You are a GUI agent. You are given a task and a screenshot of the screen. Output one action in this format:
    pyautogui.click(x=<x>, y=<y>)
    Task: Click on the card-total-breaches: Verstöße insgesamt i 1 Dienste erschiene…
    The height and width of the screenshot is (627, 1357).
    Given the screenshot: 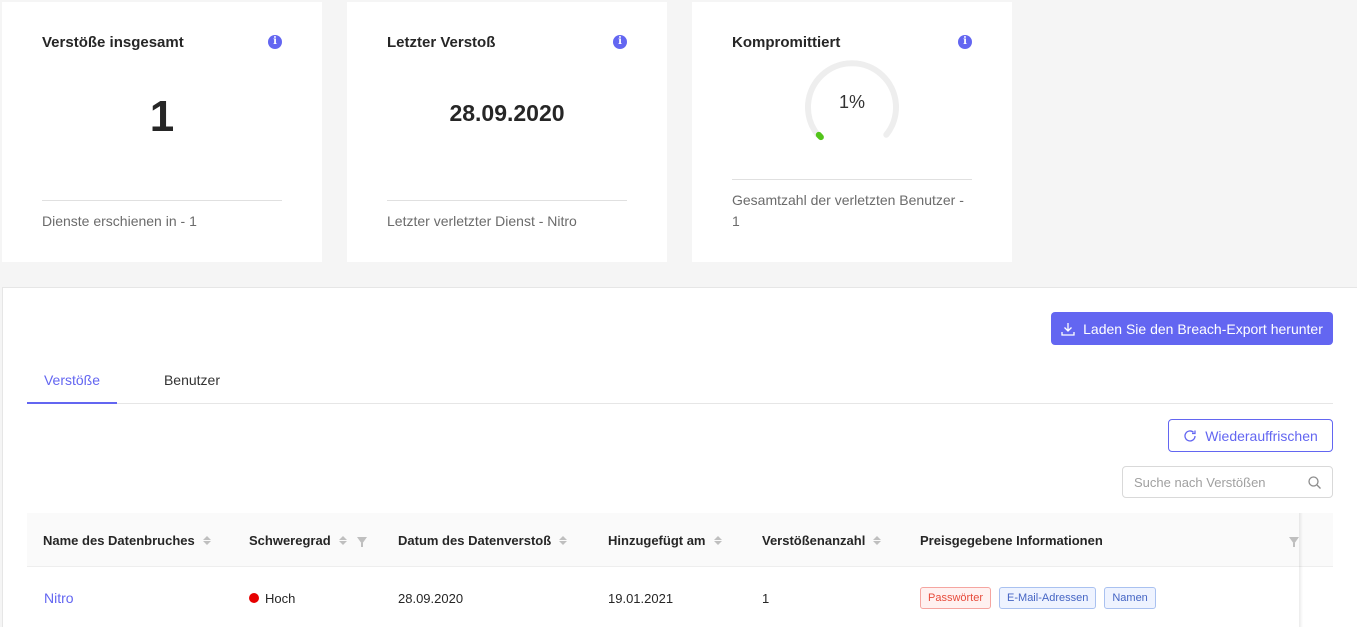 What is the action you would take?
    pyautogui.click(x=162, y=132)
    